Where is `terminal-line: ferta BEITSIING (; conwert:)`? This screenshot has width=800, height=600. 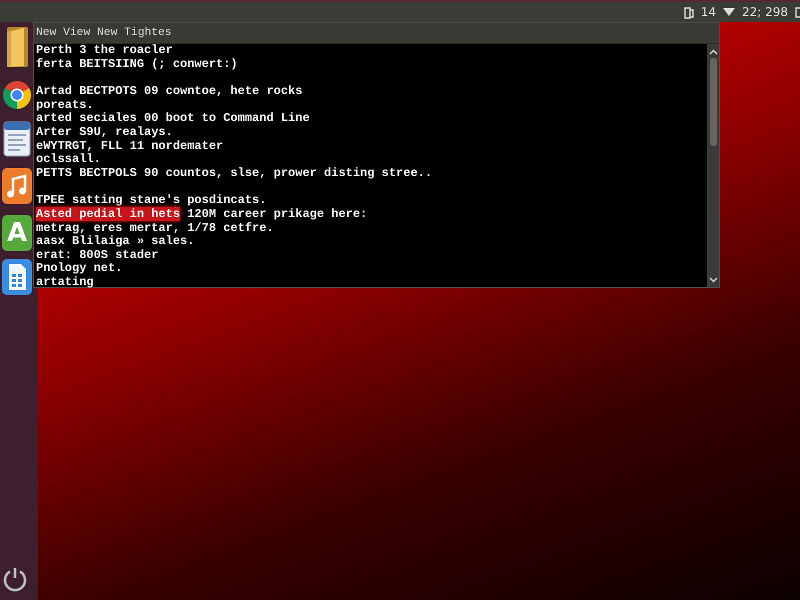 terminal-line: ferta BEITSIING (; conwert:) is located at coordinates (137, 65).